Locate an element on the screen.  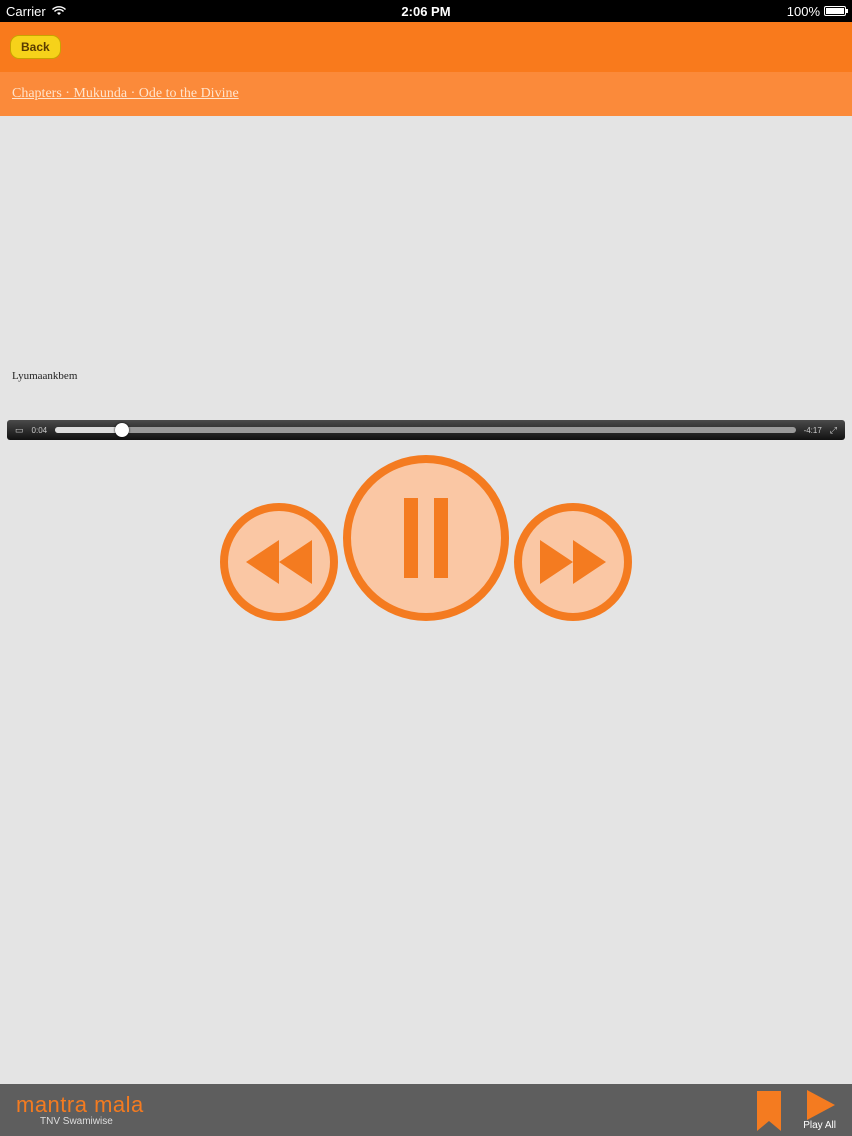
fullscreen-icon: ⤢ is located at coordinates (833, 430).